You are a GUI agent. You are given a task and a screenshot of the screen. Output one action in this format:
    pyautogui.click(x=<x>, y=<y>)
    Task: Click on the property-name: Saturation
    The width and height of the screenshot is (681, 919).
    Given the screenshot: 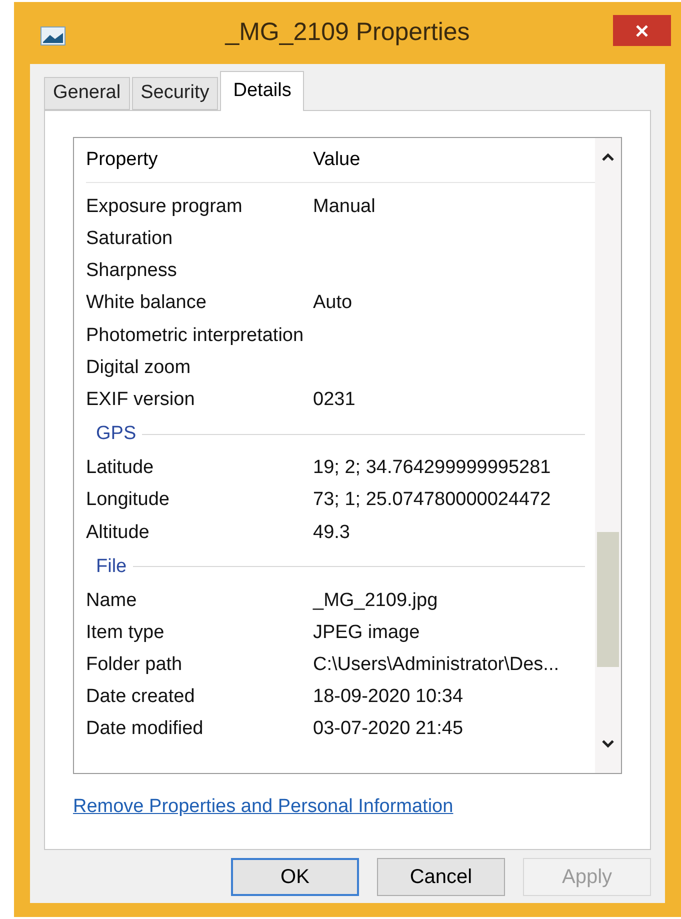 What is the action you would take?
    pyautogui.click(x=130, y=239)
    